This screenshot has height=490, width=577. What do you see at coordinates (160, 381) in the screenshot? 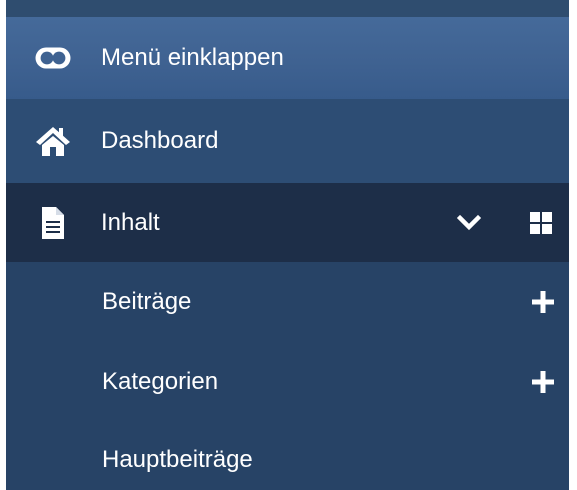
I see `submenu-item-label: Kategorien` at bounding box center [160, 381].